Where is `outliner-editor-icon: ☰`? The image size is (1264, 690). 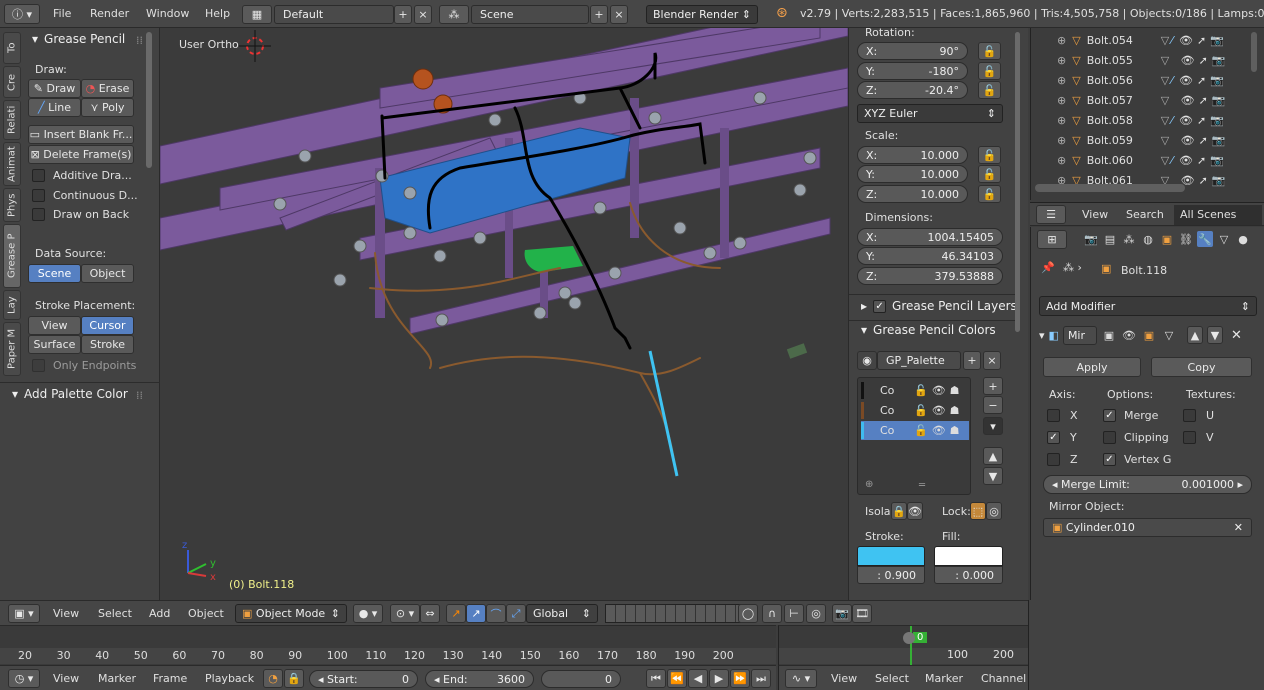 outliner-editor-icon: ☰ is located at coordinates (1051, 214).